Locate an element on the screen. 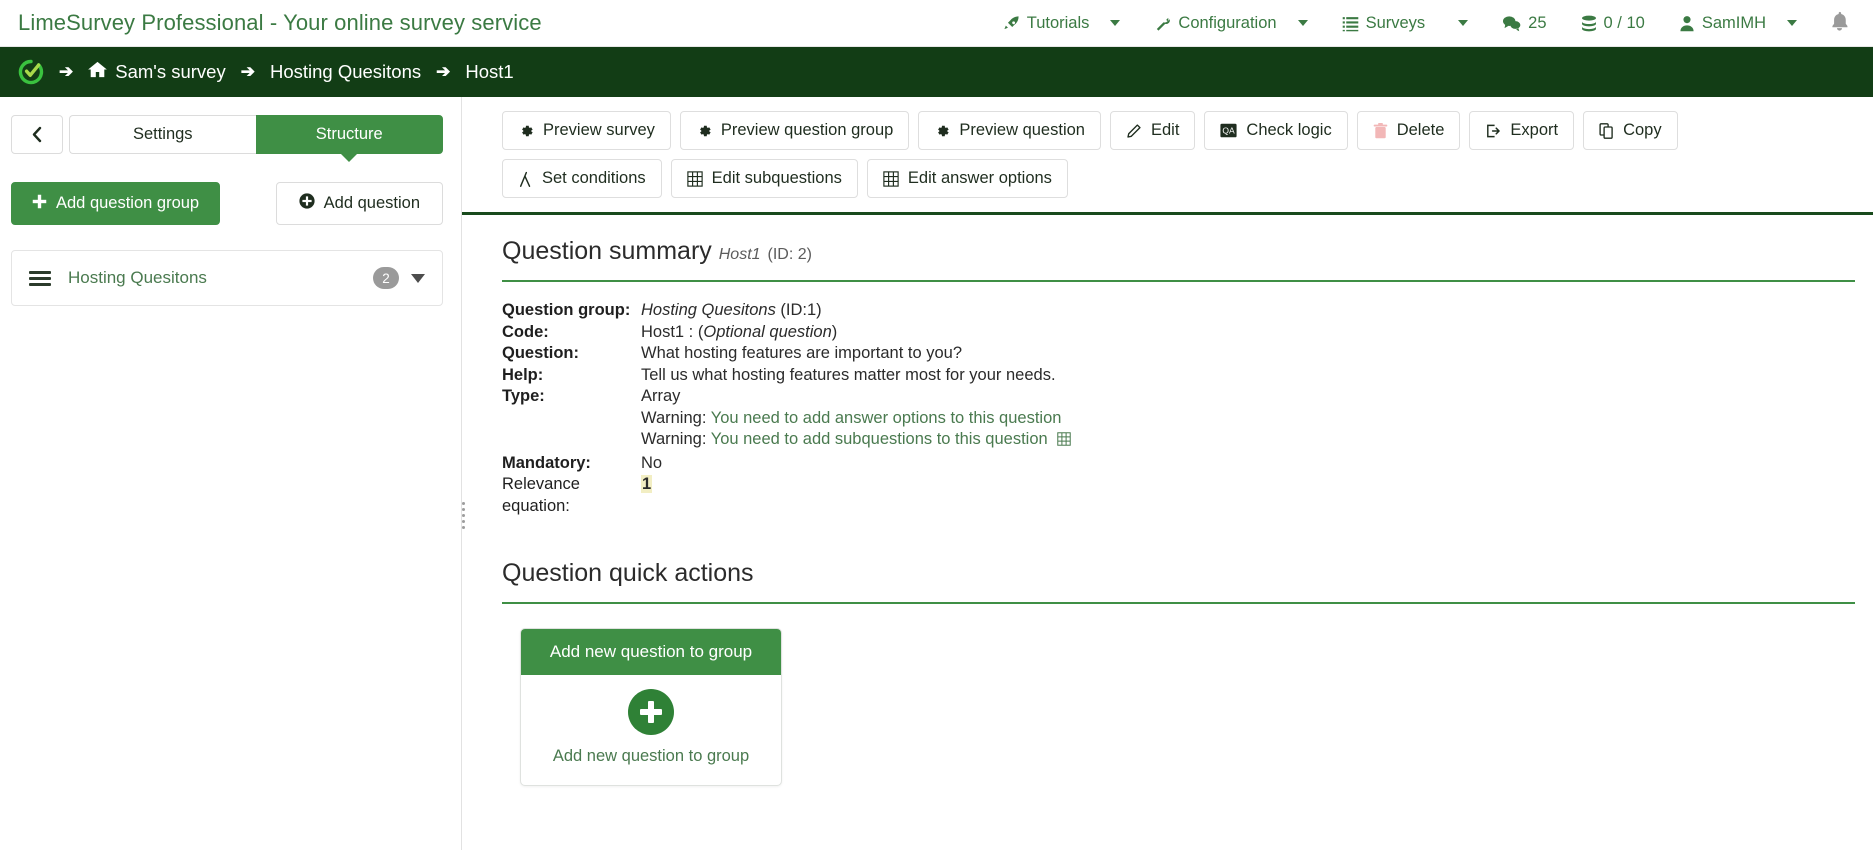 The image size is (1873, 850). summary-row-code: Code: Host1 : (Optional question) is located at coordinates (1178, 333).